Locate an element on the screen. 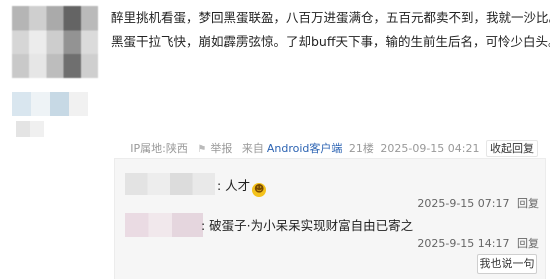  post-line: 黑蛋干拉飞快，崩如霹雳弦惊。了却buff天下事，输的生前生后名，可怜少白头。 is located at coordinates (330, 41).